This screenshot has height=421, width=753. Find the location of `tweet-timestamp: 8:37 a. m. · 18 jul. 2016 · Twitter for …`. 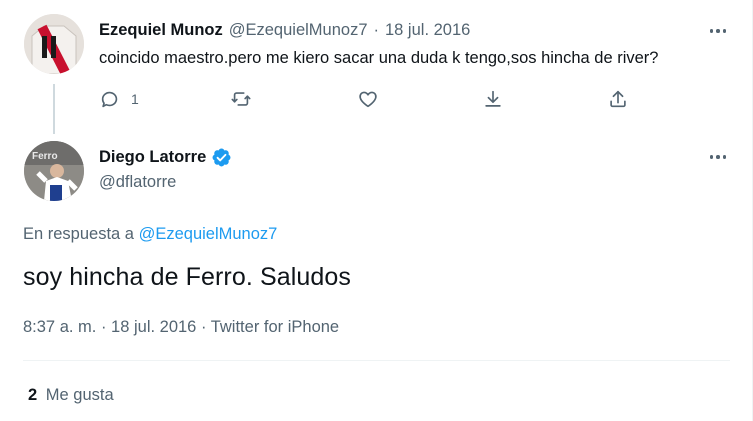

tweet-timestamp: 8:37 a. m. · 18 jul. 2016 · Twitter for … is located at coordinates (181, 327).